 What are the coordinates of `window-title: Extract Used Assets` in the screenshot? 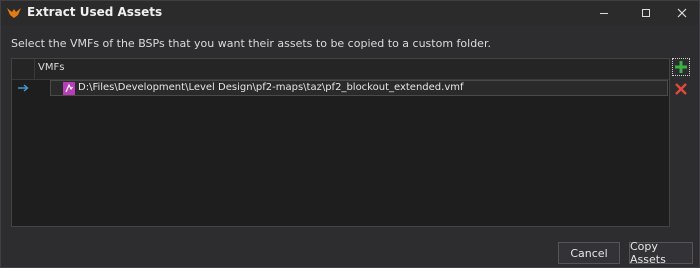 It's located at (95, 12).